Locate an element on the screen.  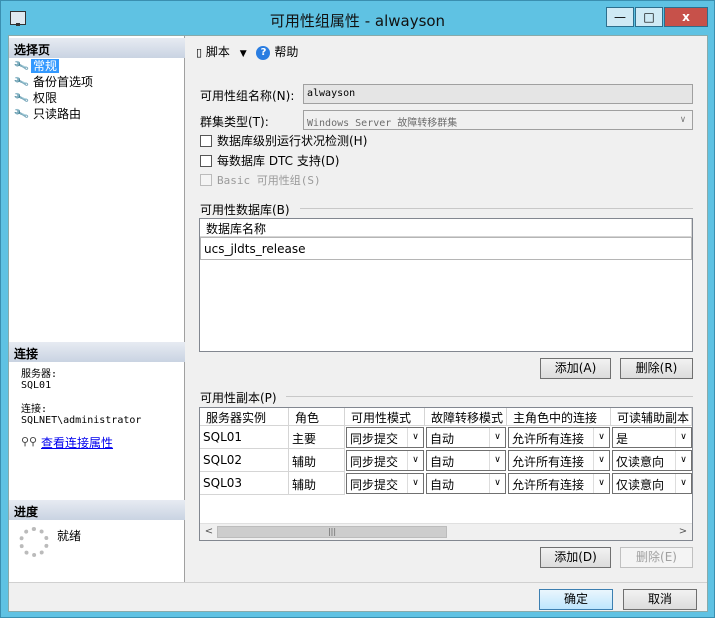
checkbox-label: 数据库级别运行状况检测(H) is located at coordinates (292, 141).